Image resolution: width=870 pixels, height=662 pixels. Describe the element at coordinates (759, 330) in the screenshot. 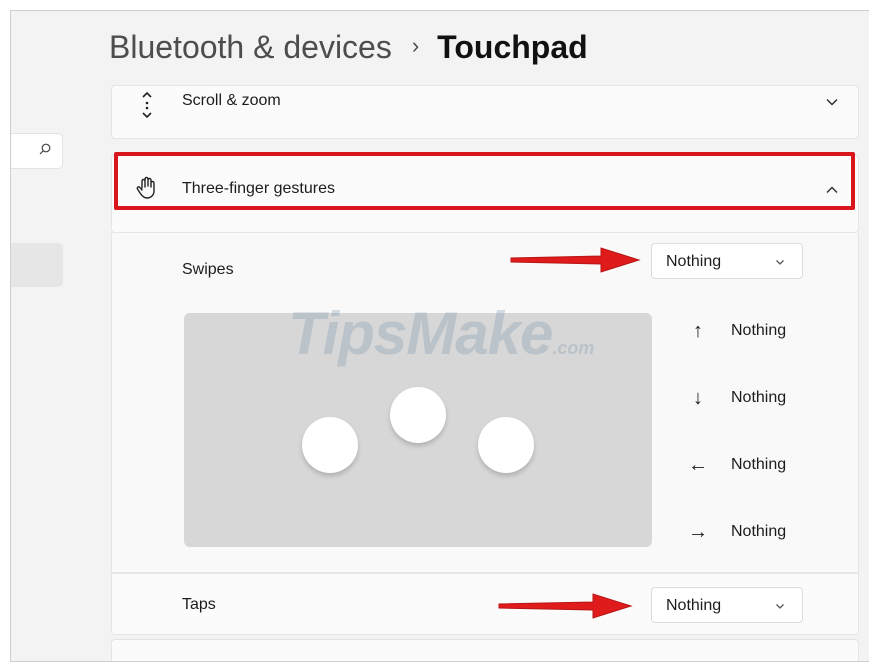

I see `swipe-up-value: Nothing` at that location.